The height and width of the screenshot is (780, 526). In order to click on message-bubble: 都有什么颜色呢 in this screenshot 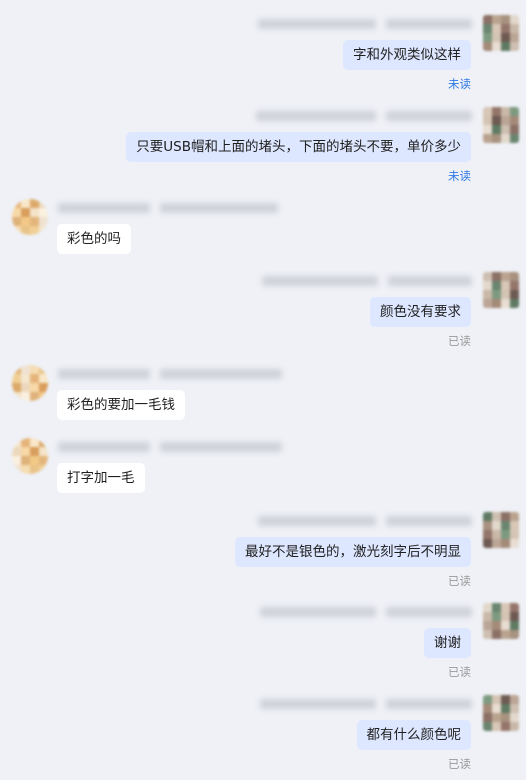, I will do `click(413, 735)`.